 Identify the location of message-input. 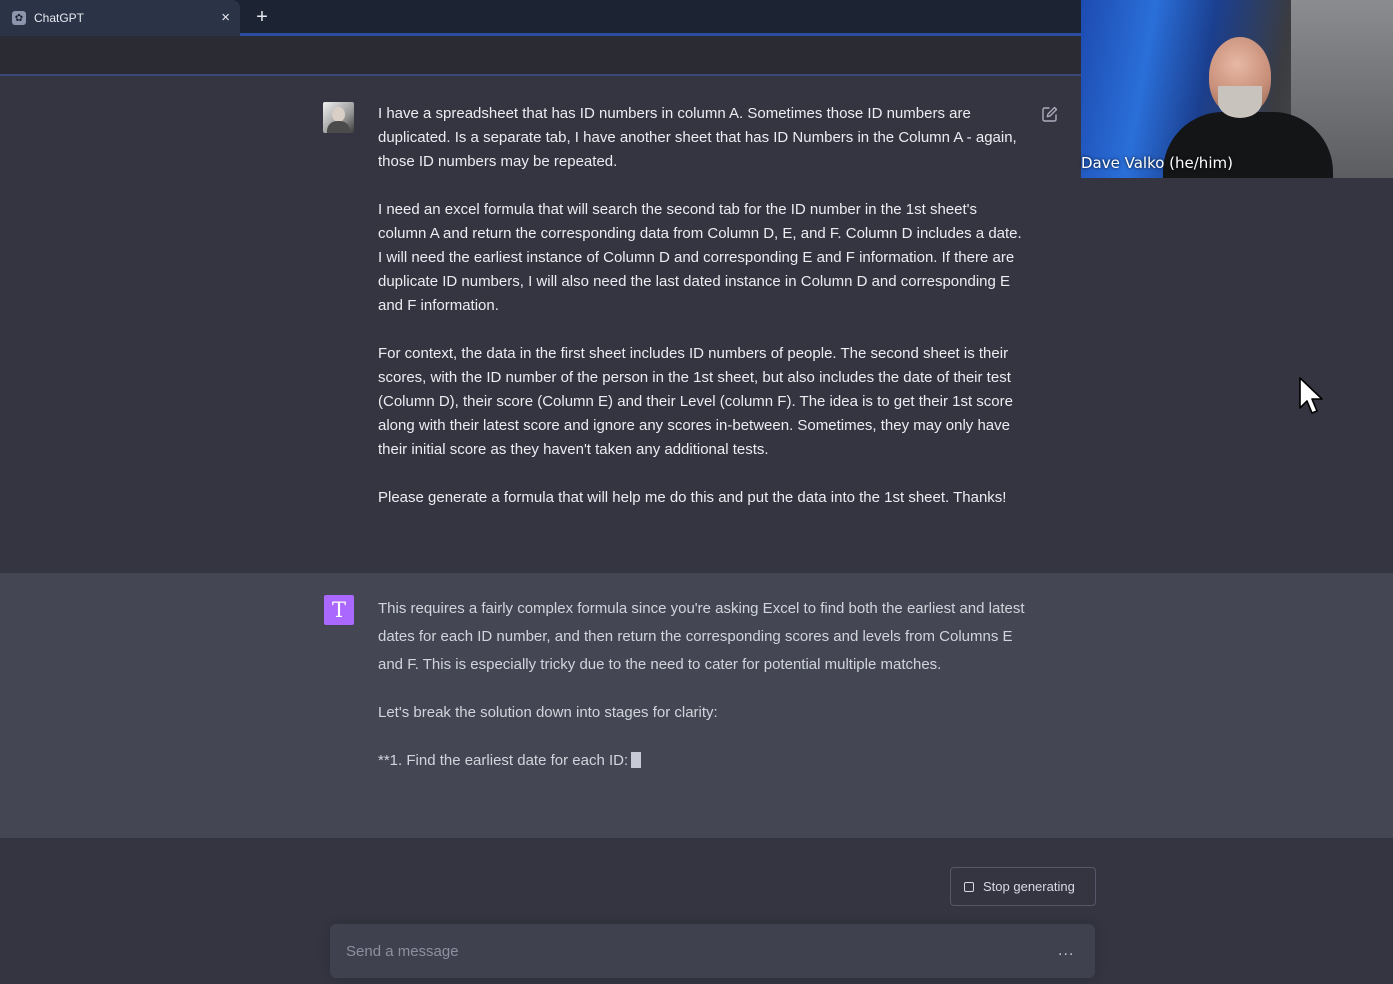
(689, 951).